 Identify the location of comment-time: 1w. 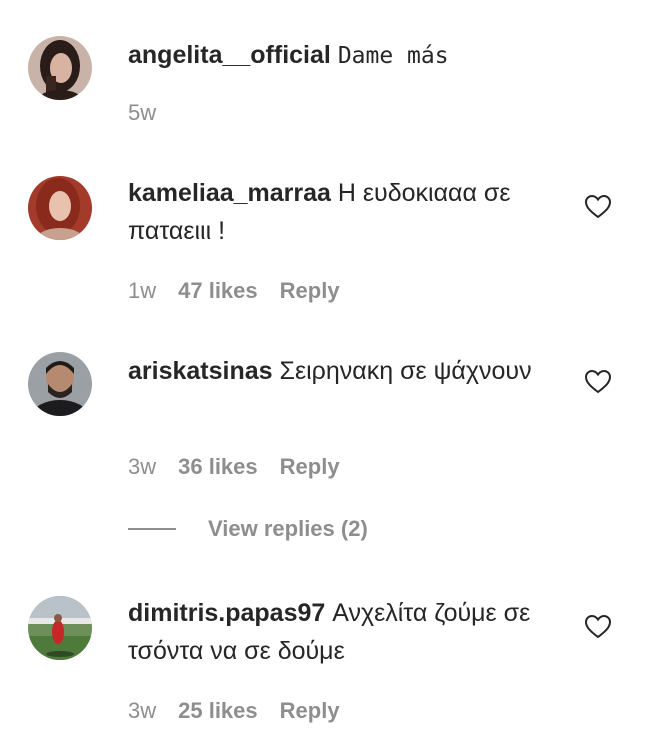
(142, 291).